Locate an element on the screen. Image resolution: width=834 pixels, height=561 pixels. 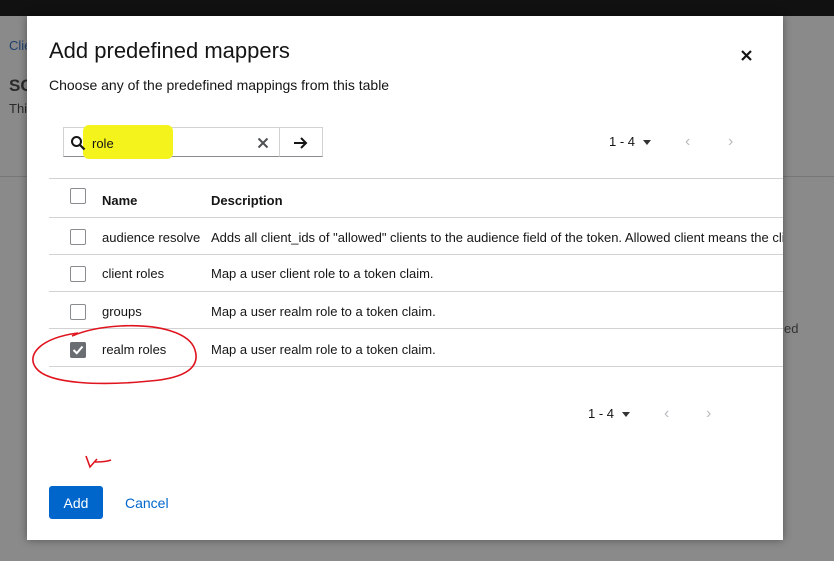
add-button: Add is located at coordinates (76, 502).